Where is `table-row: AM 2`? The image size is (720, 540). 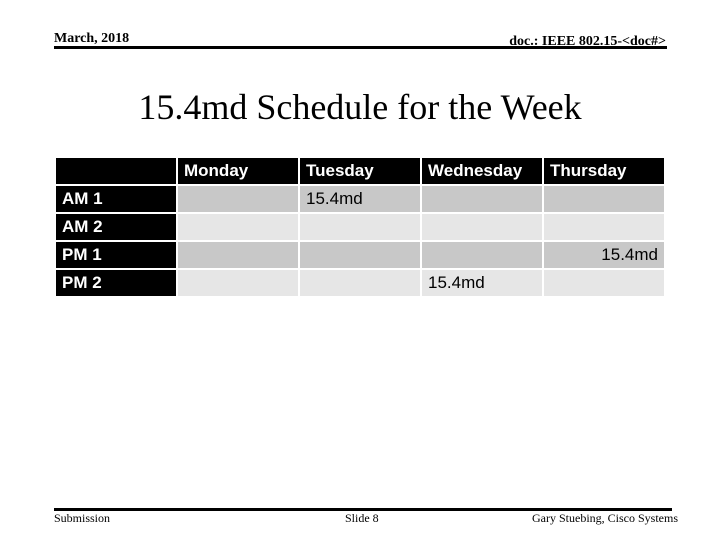
table-row: AM 2 is located at coordinates (360, 227).